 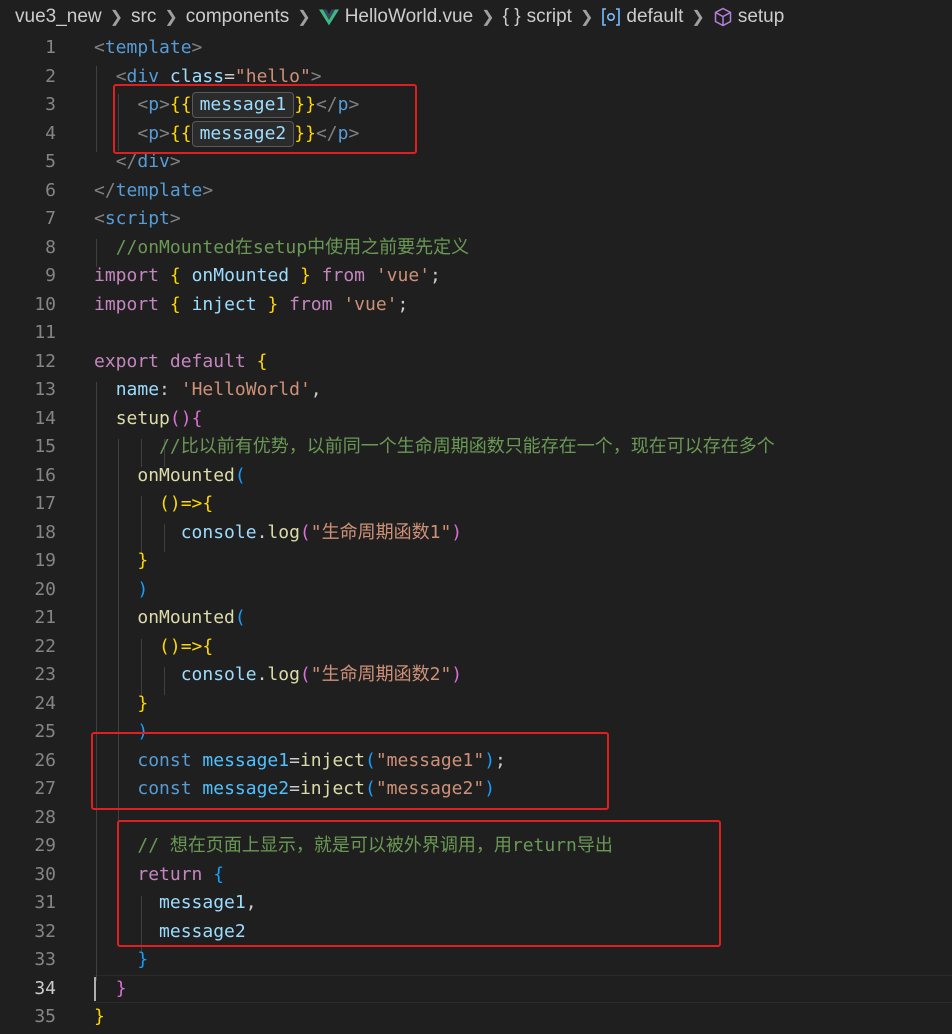 What do you see at coordinates (476, 618) in the screenshot?
I see `code-line: 21 onMounted(` at bounding box center [476, 618].